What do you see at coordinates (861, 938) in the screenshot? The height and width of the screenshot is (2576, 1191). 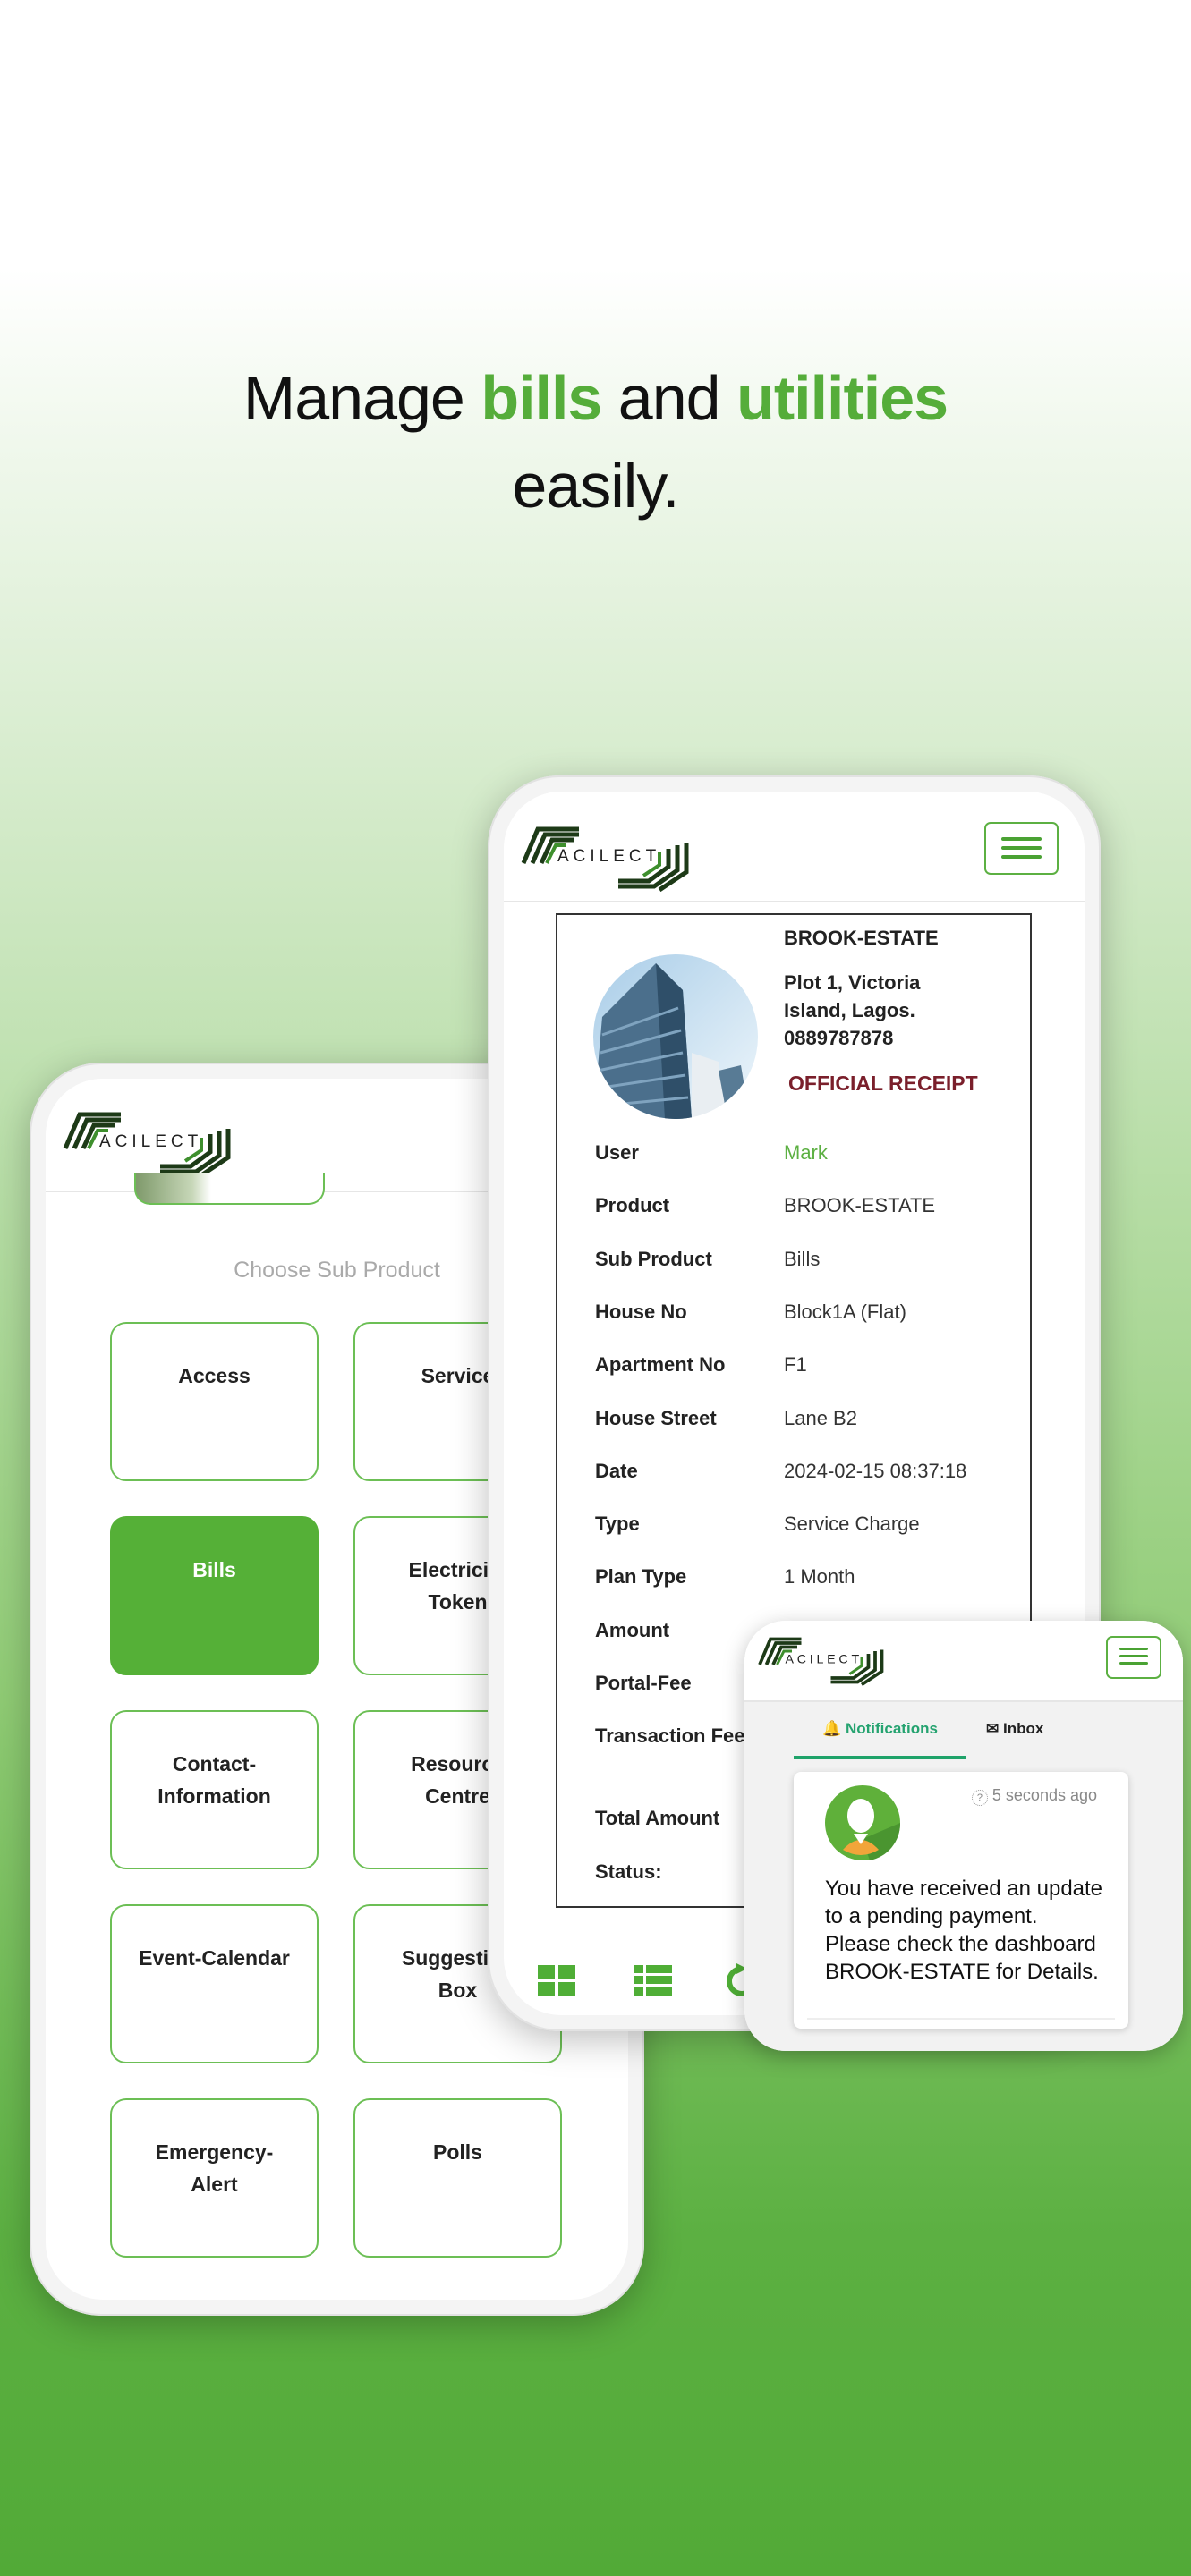 I see `estate-name: BROOK-ESTATE` at bounding box center [861, 938].